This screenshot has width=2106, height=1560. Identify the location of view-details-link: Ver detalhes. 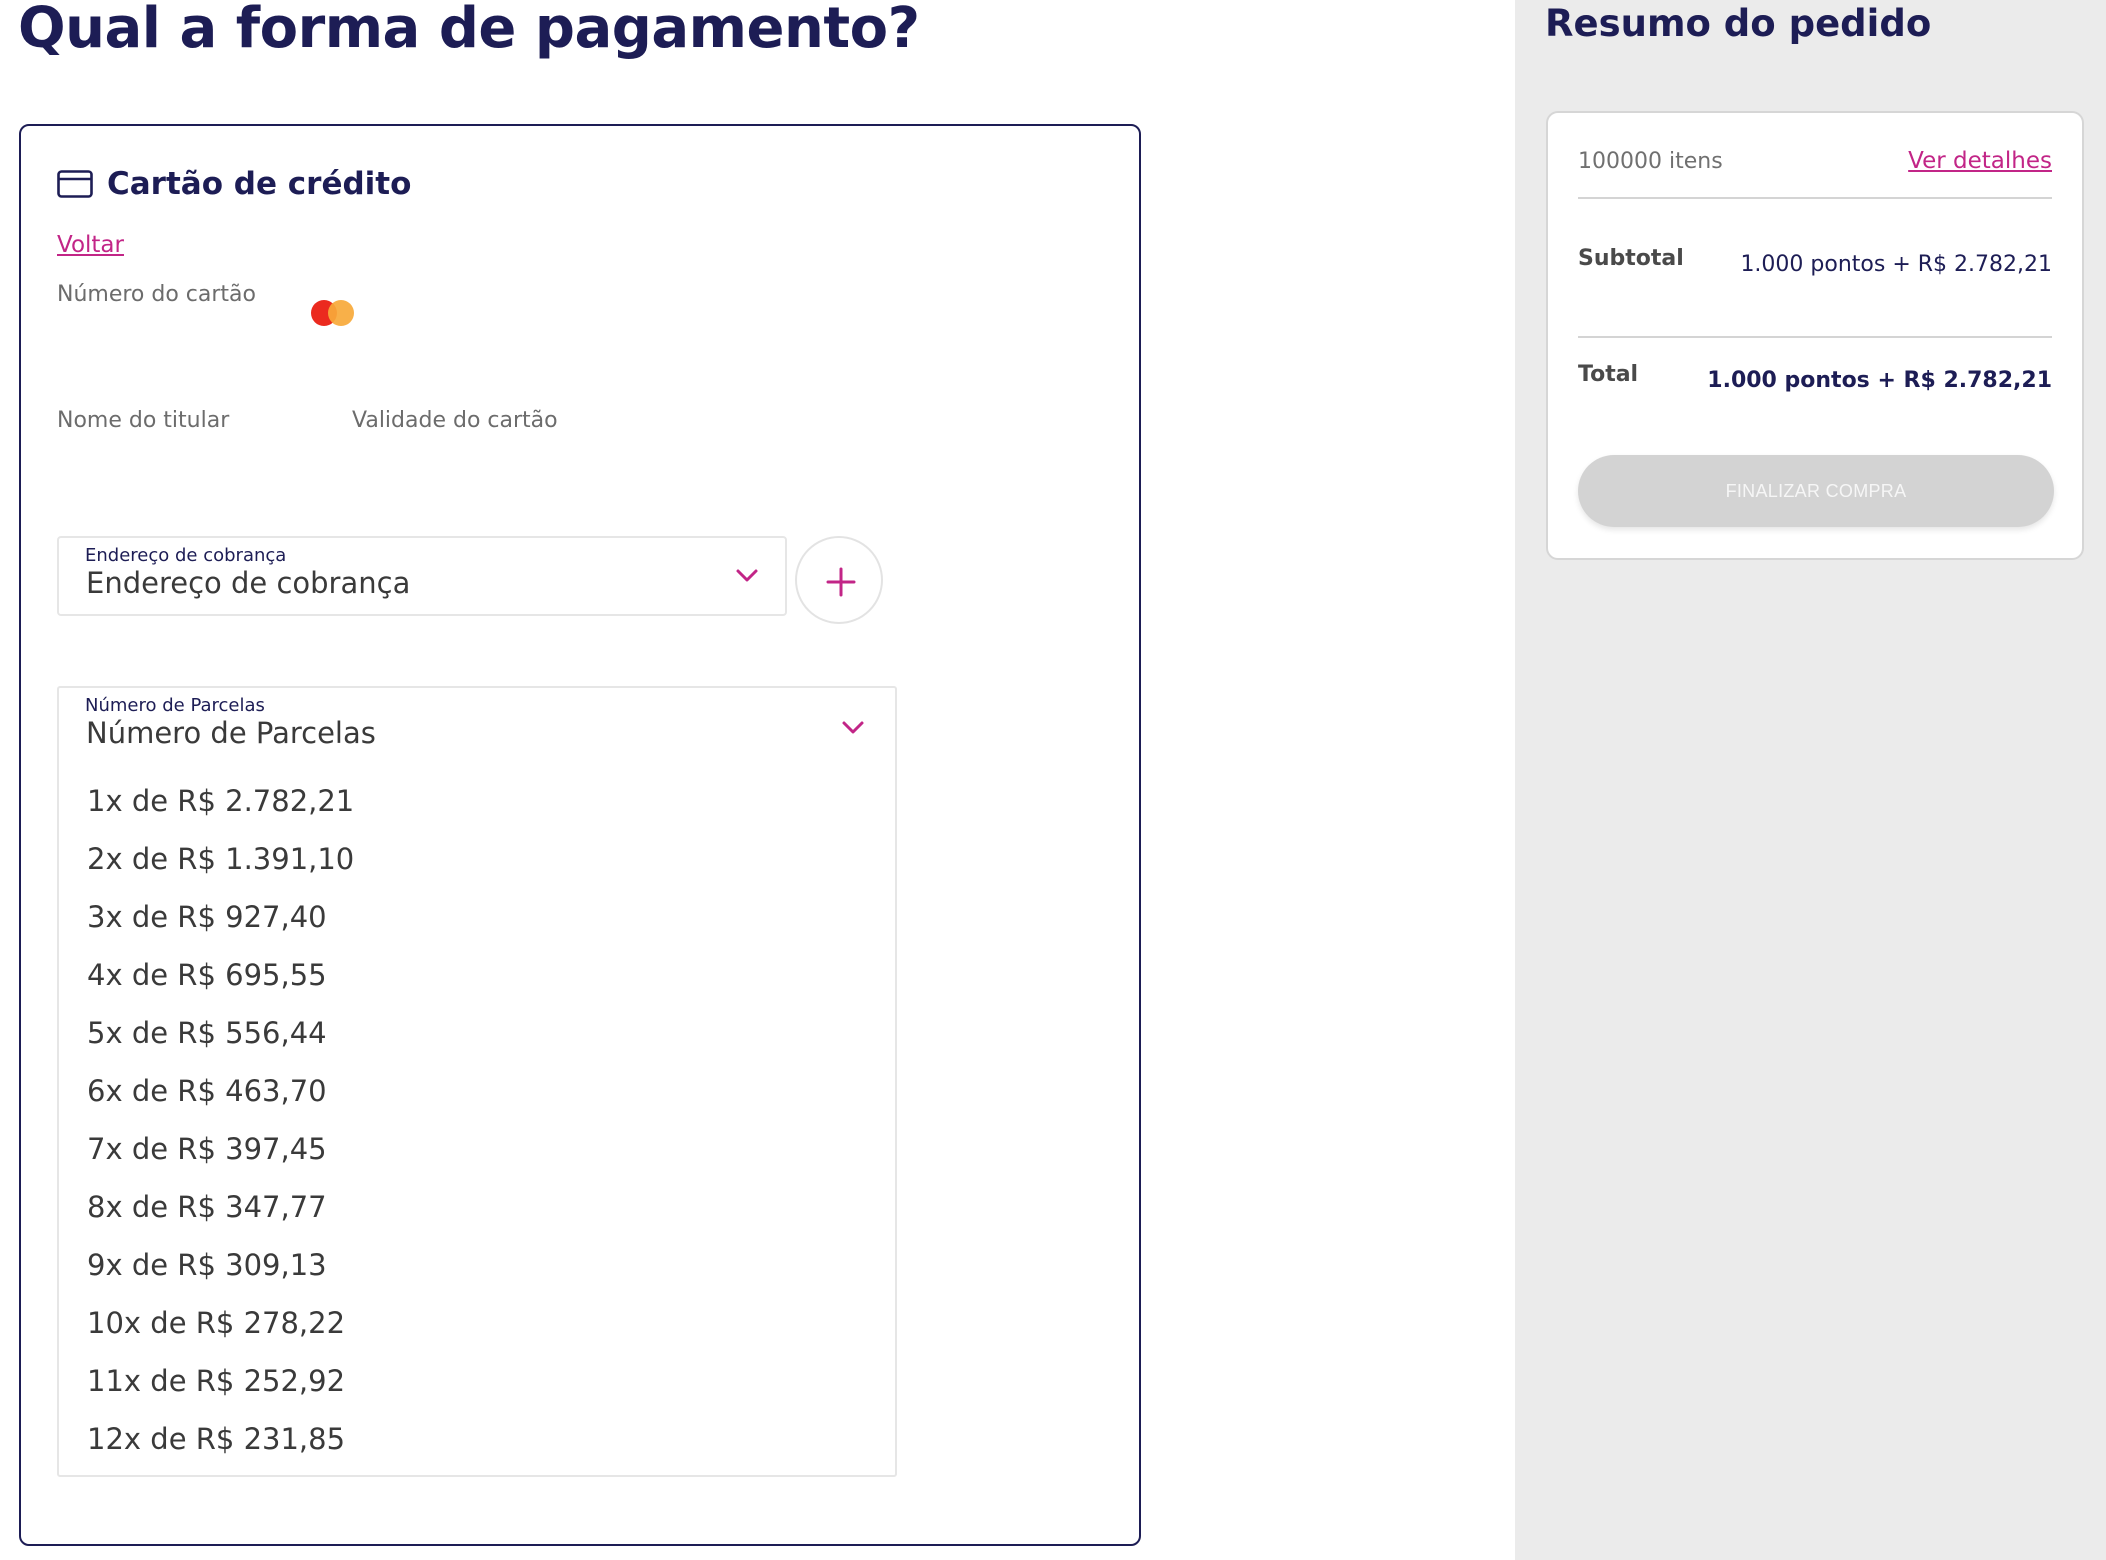
(1980, 161).